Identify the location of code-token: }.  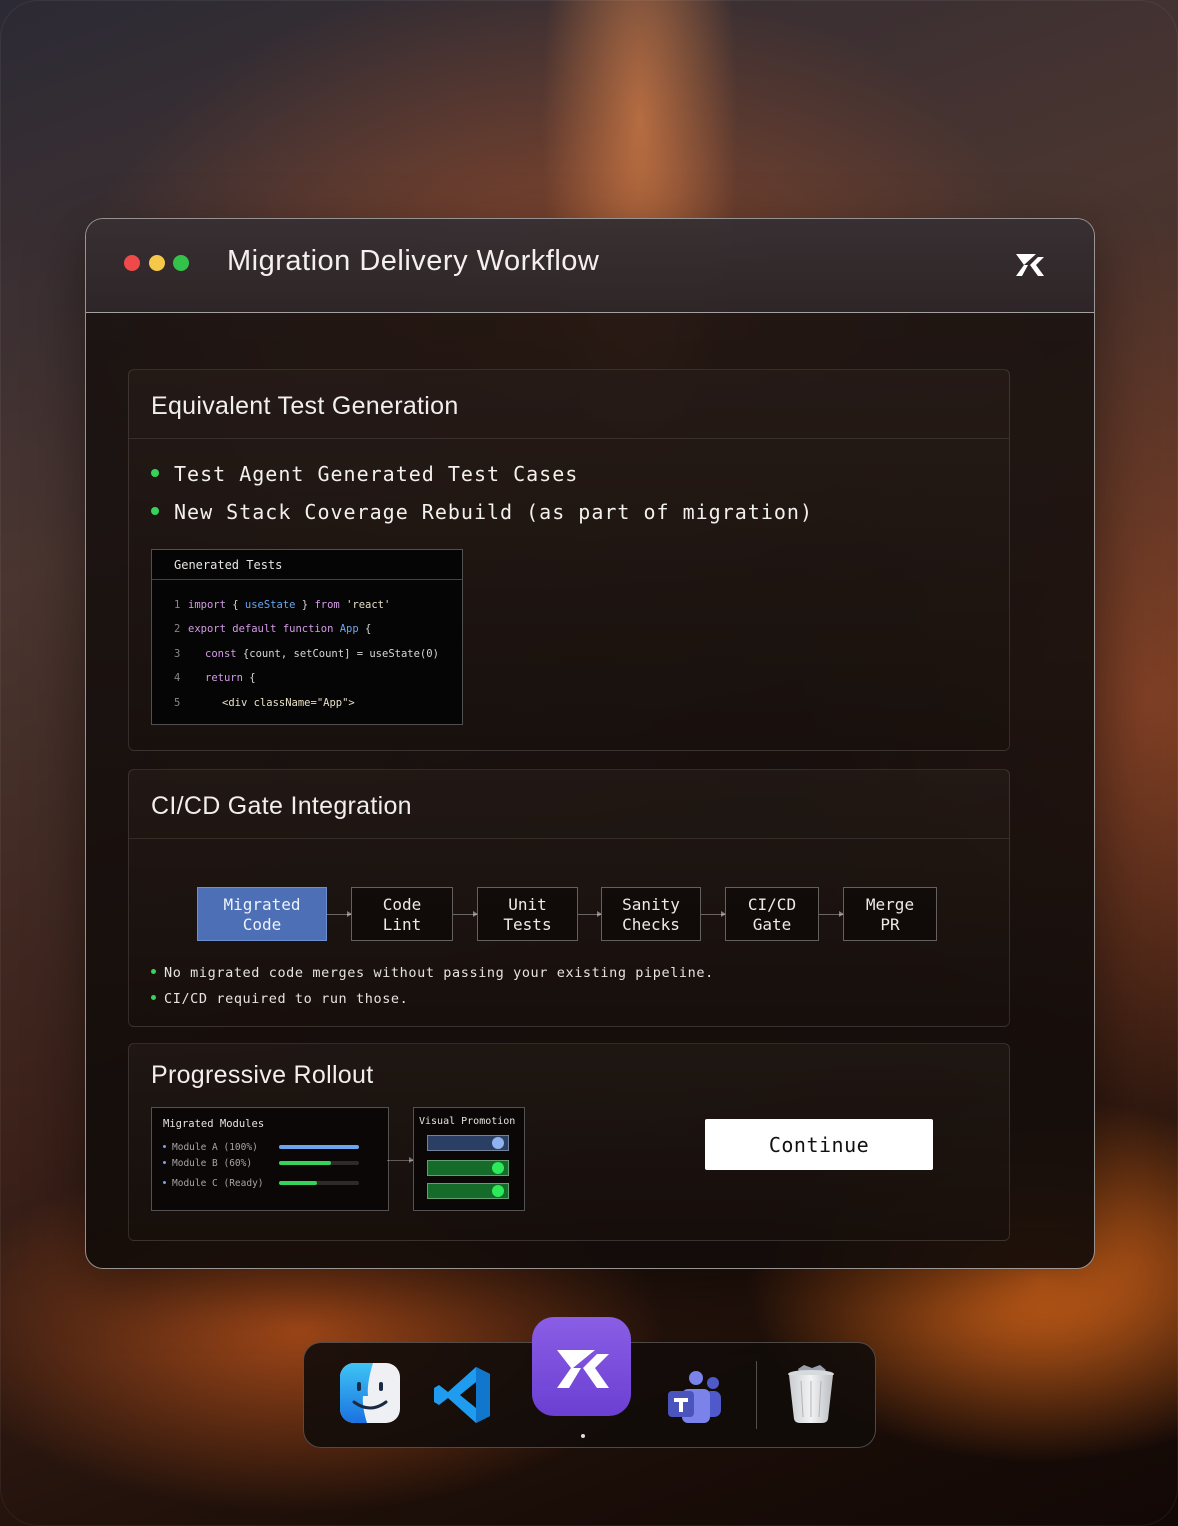
(305, 605).